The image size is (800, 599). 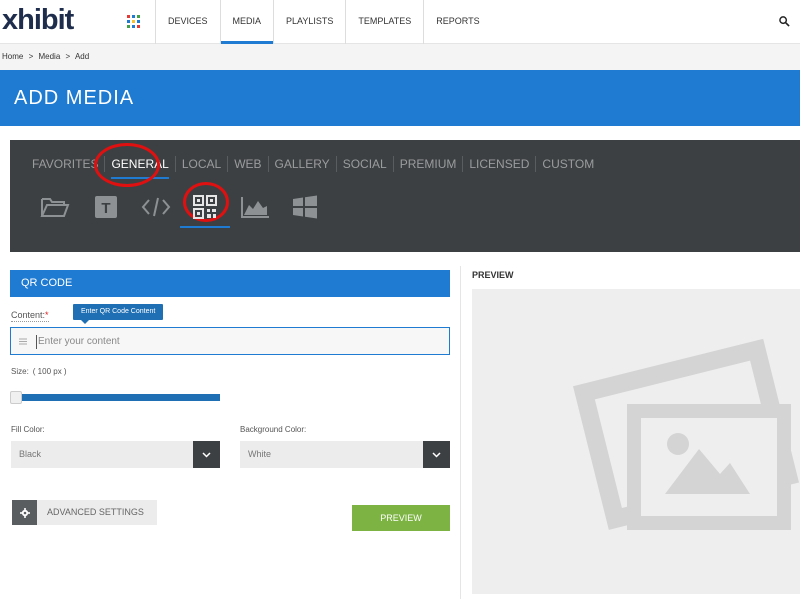 I want to click on nav-reports-label: REPORTS, so click(x=458, y=21).